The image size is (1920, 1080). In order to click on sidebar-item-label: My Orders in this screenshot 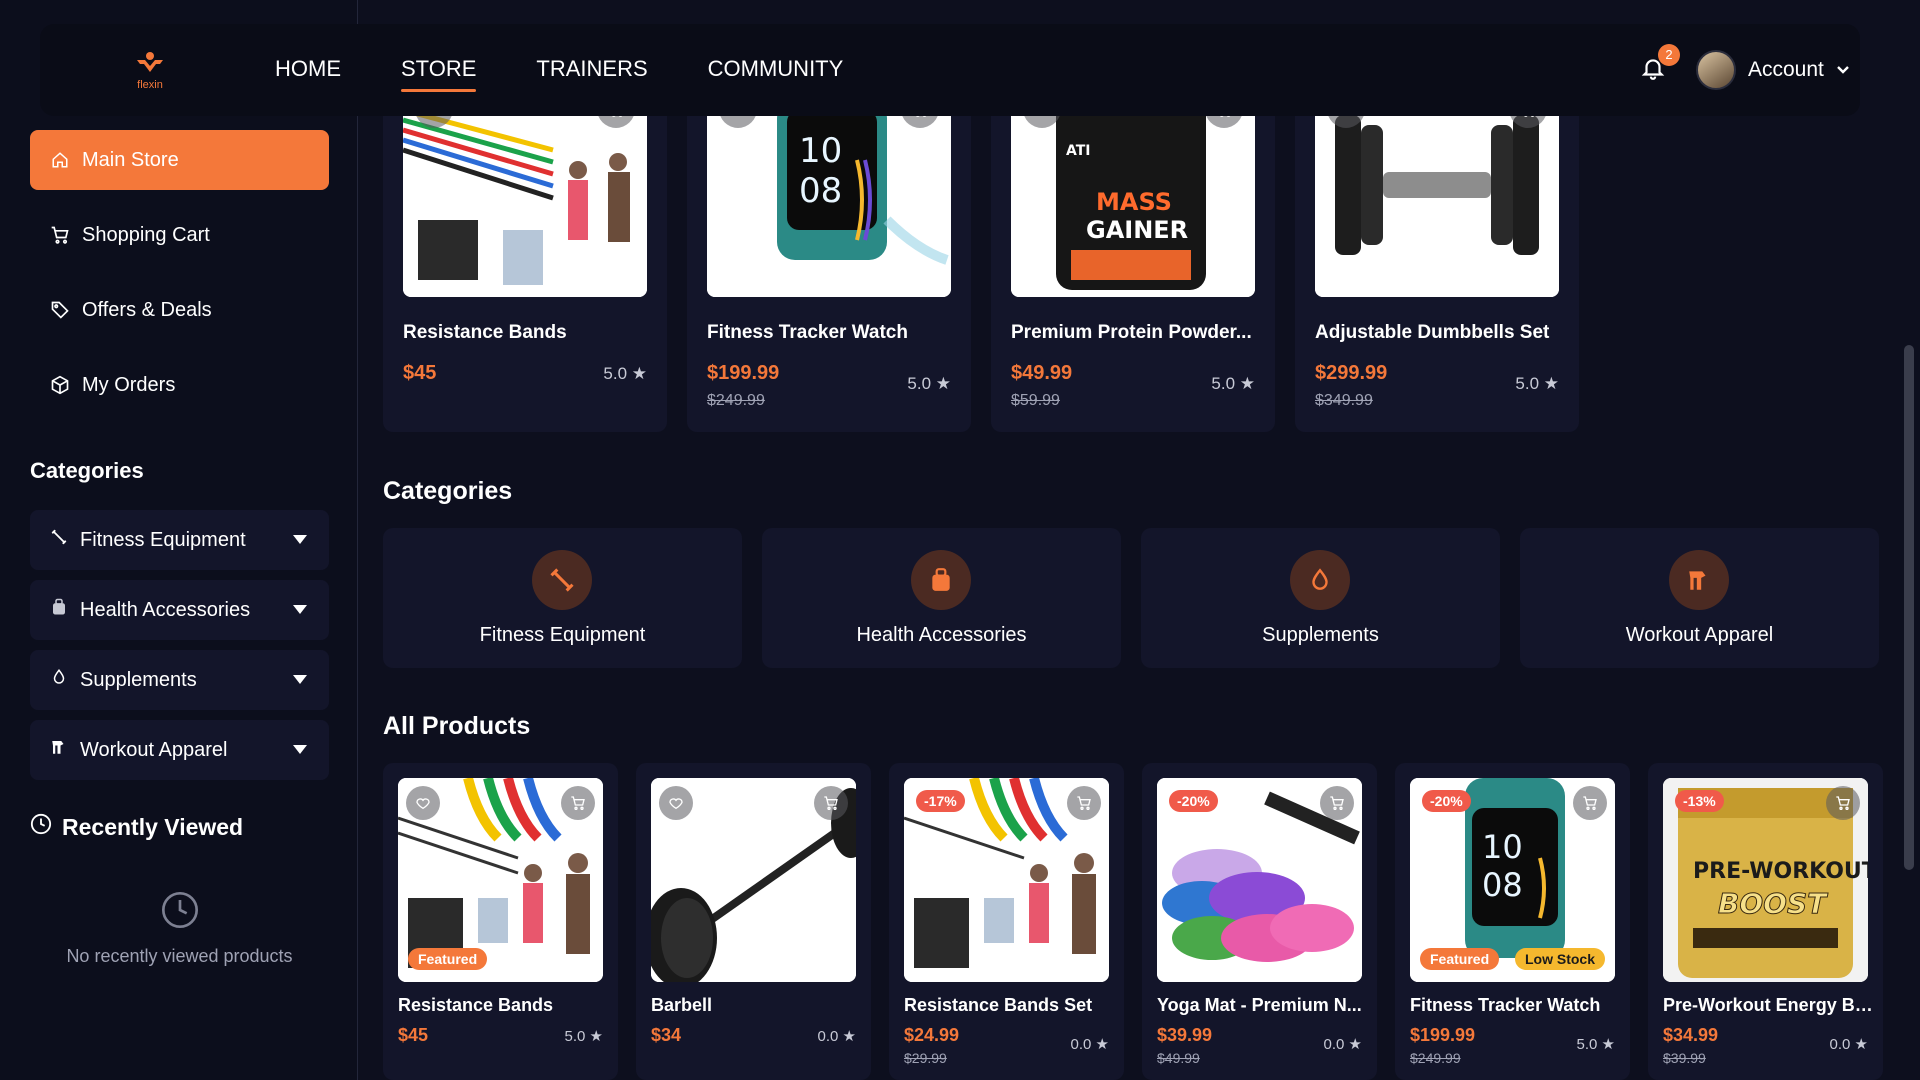, I will do `click(129, 384)`.